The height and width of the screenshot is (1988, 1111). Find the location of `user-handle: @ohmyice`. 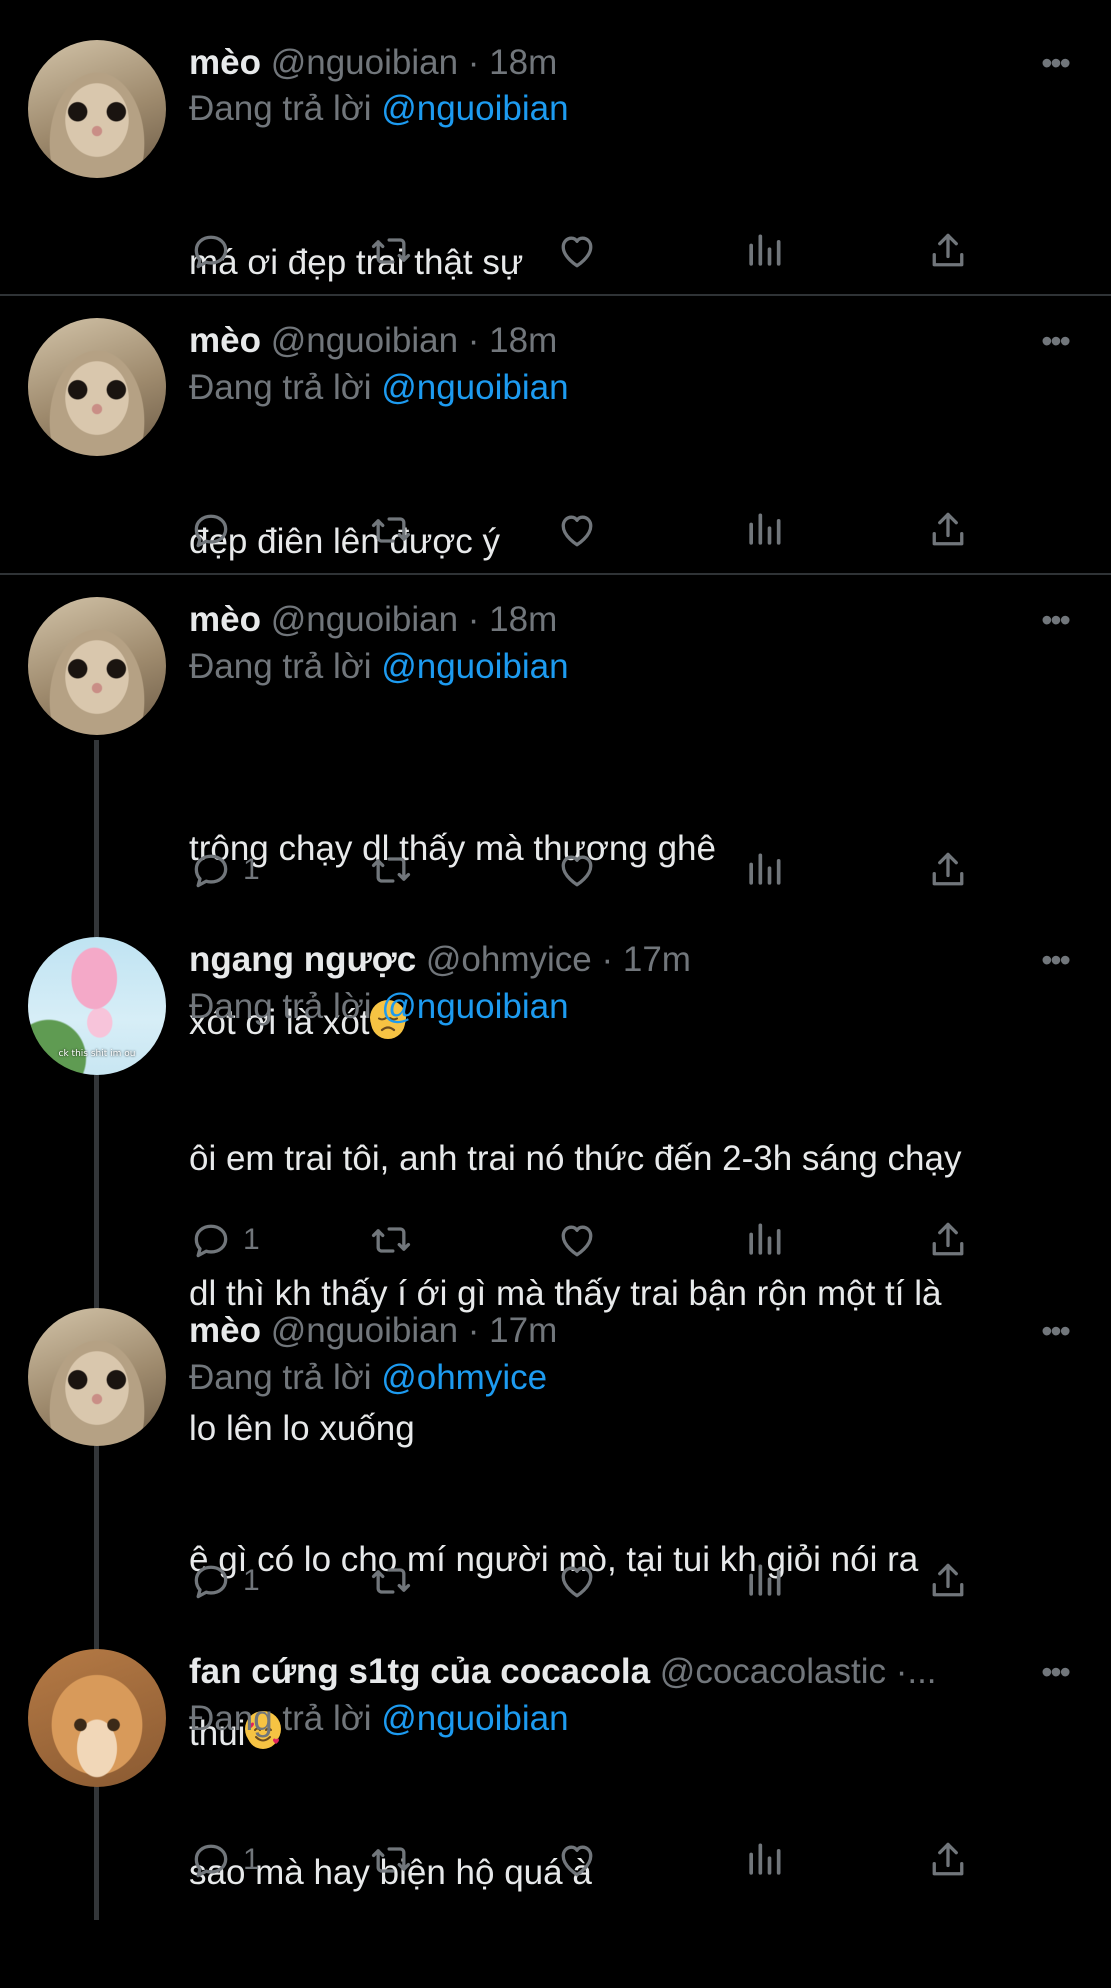

user-handle: @ohmyice is located at coordinates (509, 959).